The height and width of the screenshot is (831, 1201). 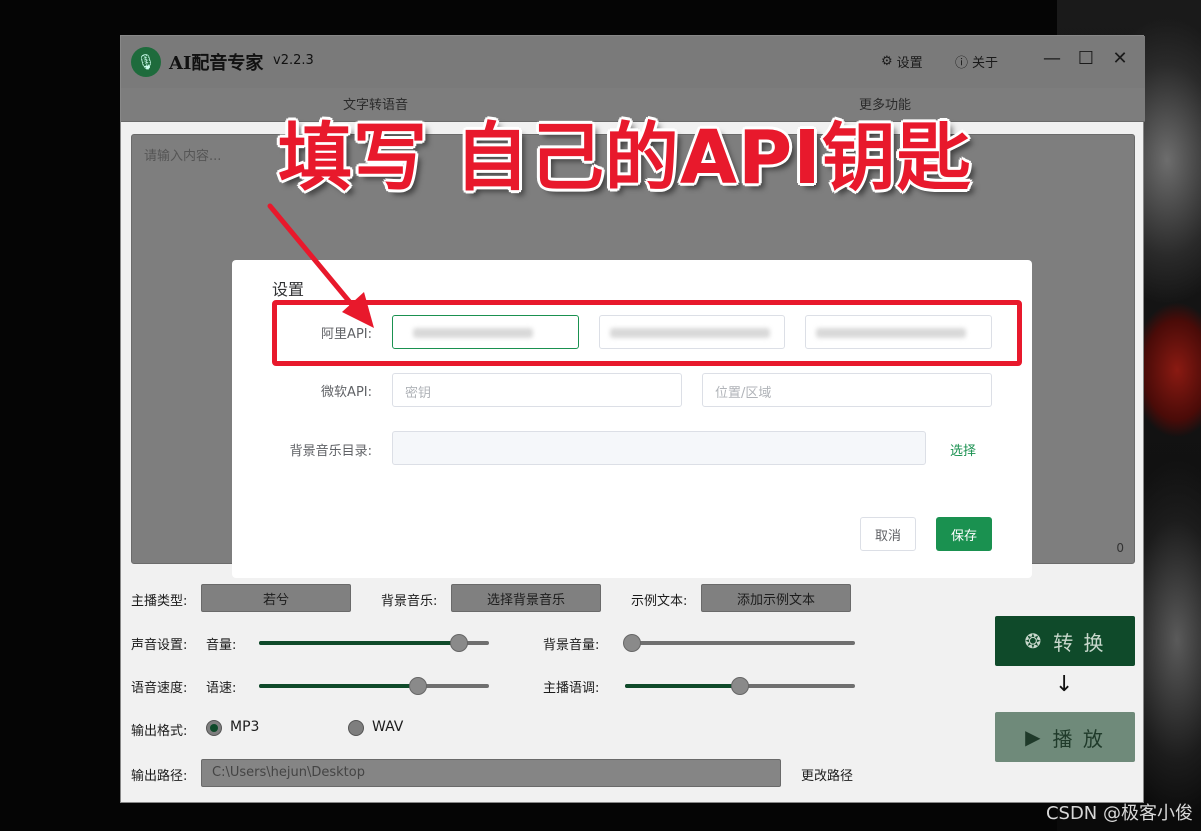 I want to click on volume-slider, so click(x=374, y=643).